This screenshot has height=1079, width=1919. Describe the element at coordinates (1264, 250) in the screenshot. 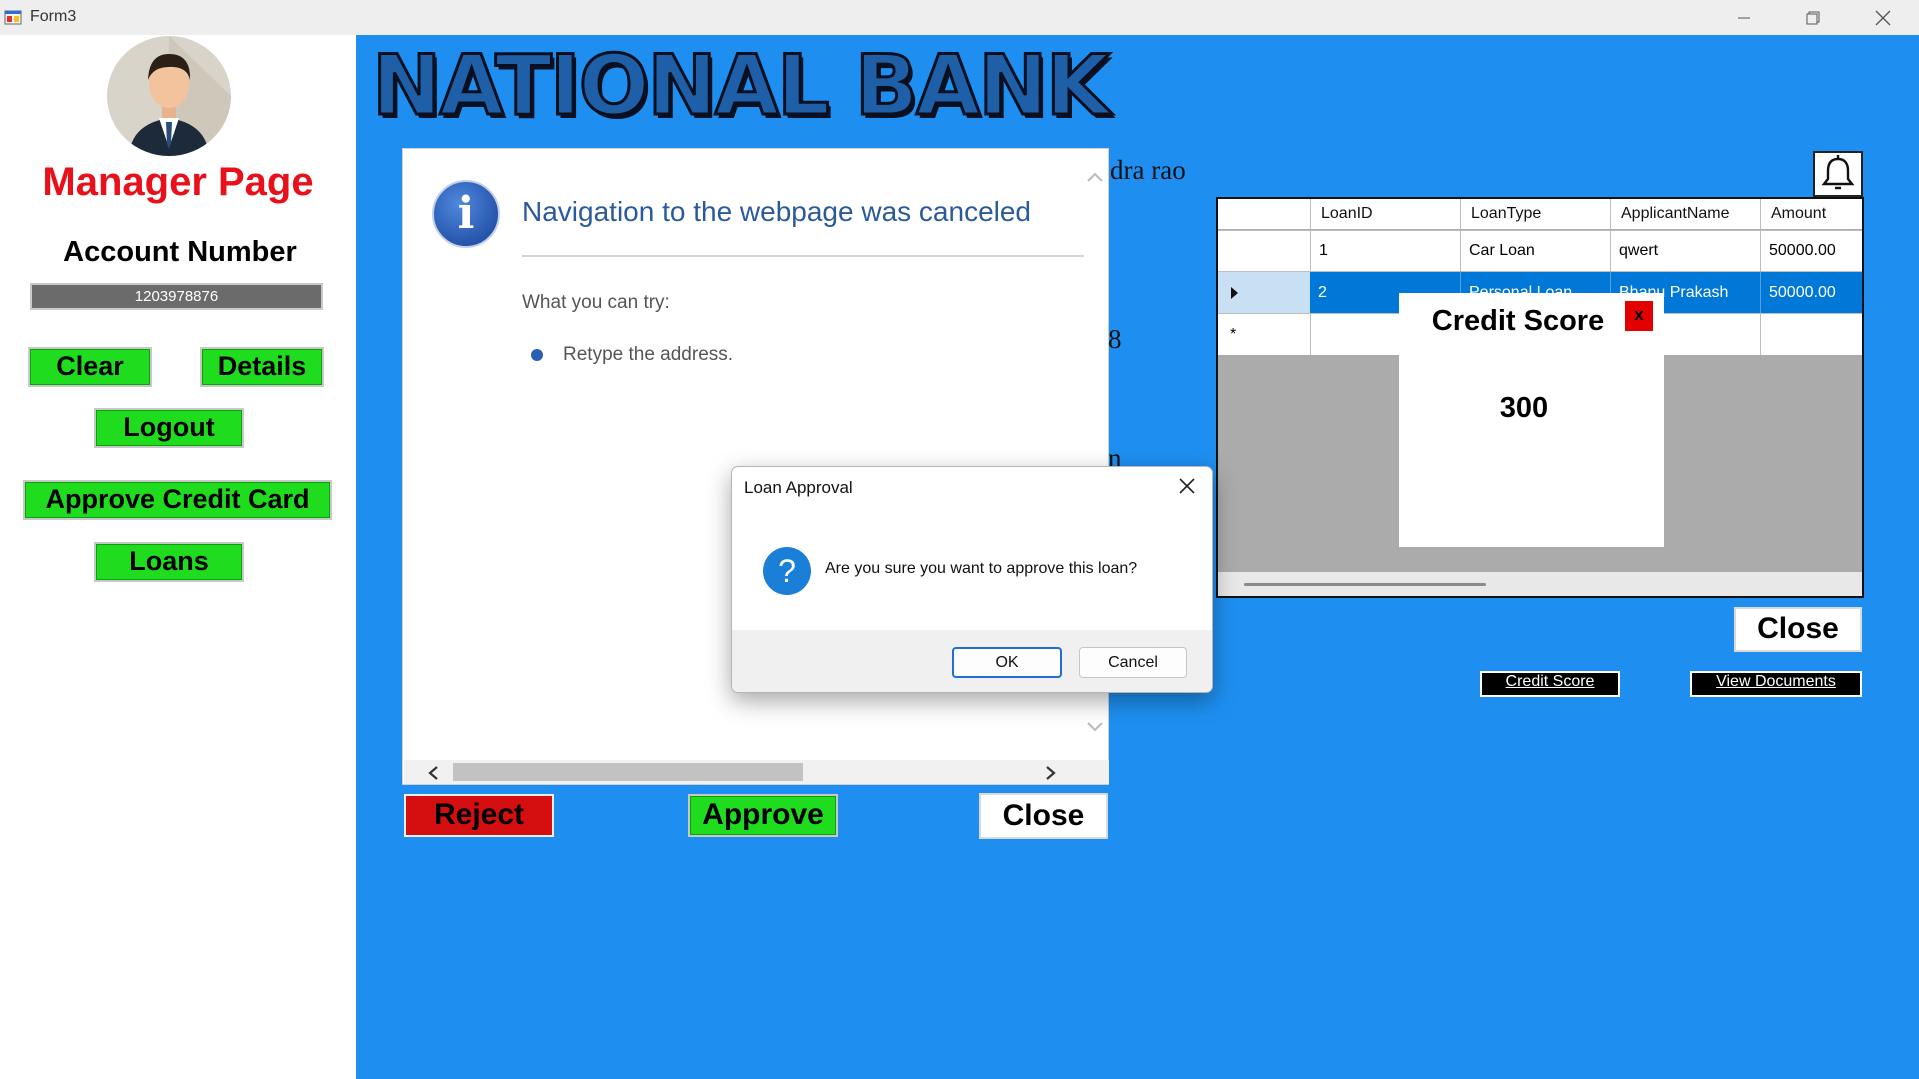

I see `row-header` at that location.